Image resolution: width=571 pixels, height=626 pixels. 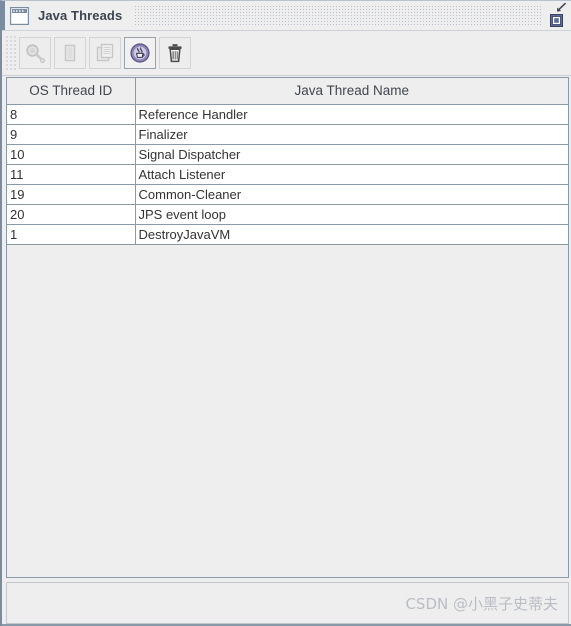 I want to click on title-bar: Java Threads, so click(x=286, y=16).